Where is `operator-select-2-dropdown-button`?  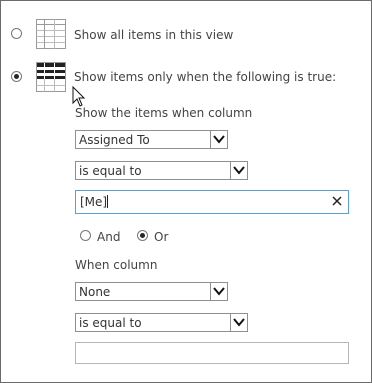
operator-select-2-dropdown-button is located at coordinates (238, 322).